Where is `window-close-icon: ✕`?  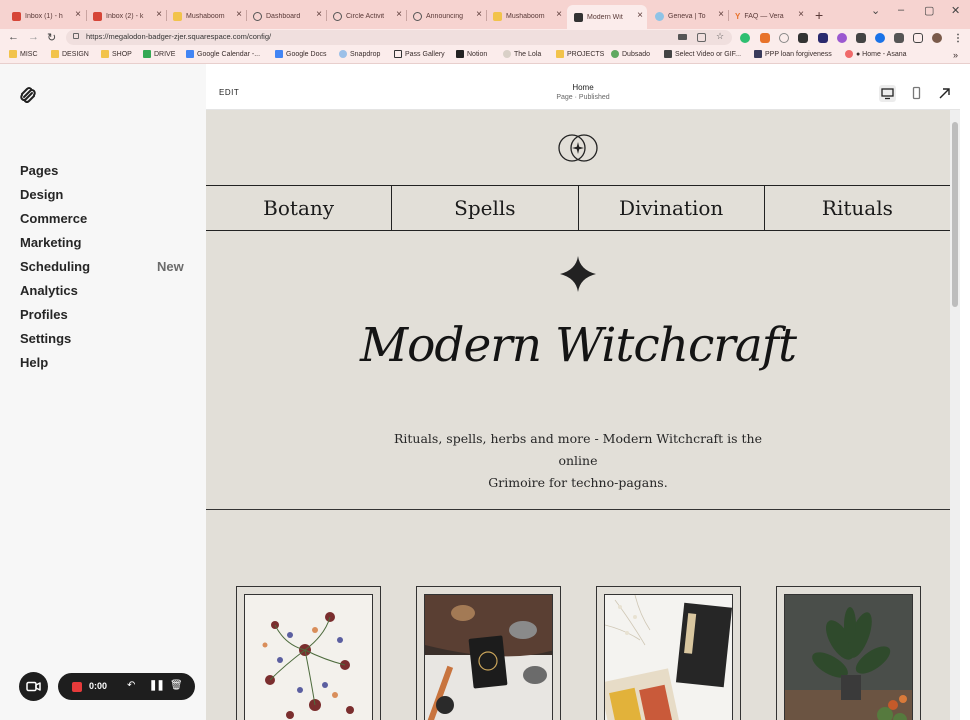
window-close-icon: ✕ is located at coordinates (955, 10).